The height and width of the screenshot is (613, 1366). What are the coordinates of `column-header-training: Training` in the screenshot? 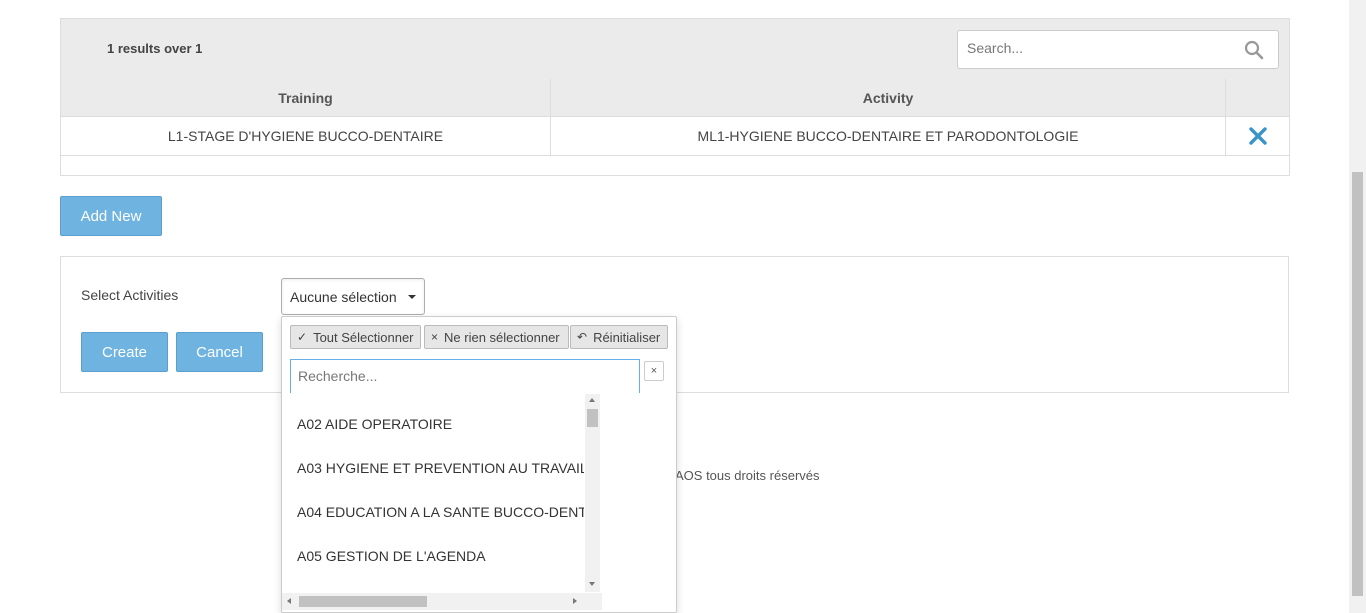 It's located at (306, 98).